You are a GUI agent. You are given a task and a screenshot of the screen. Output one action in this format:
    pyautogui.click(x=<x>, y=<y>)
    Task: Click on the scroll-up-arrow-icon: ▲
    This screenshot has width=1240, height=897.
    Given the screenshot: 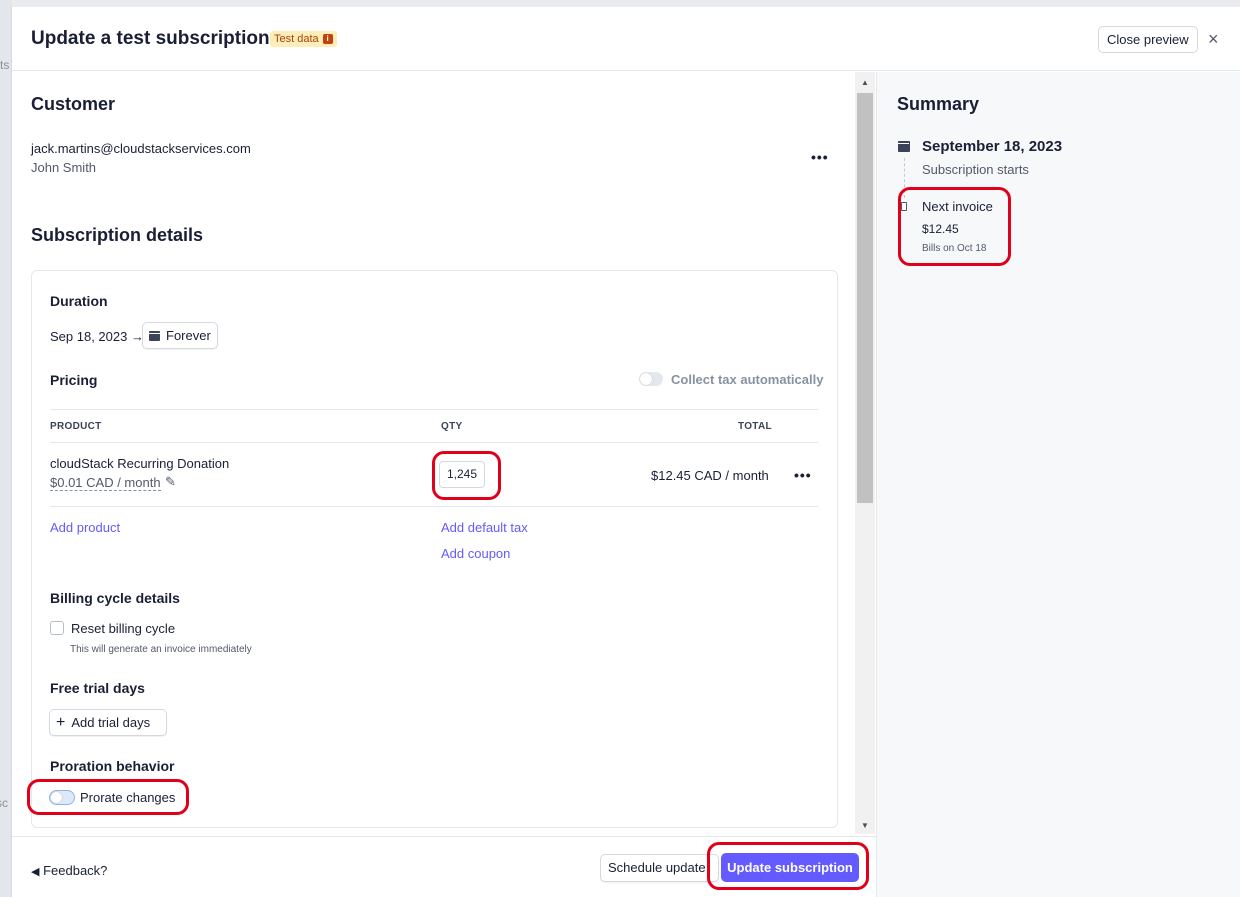 What is the action you would take?
    pyautogui.click(x=865, y=82)
    